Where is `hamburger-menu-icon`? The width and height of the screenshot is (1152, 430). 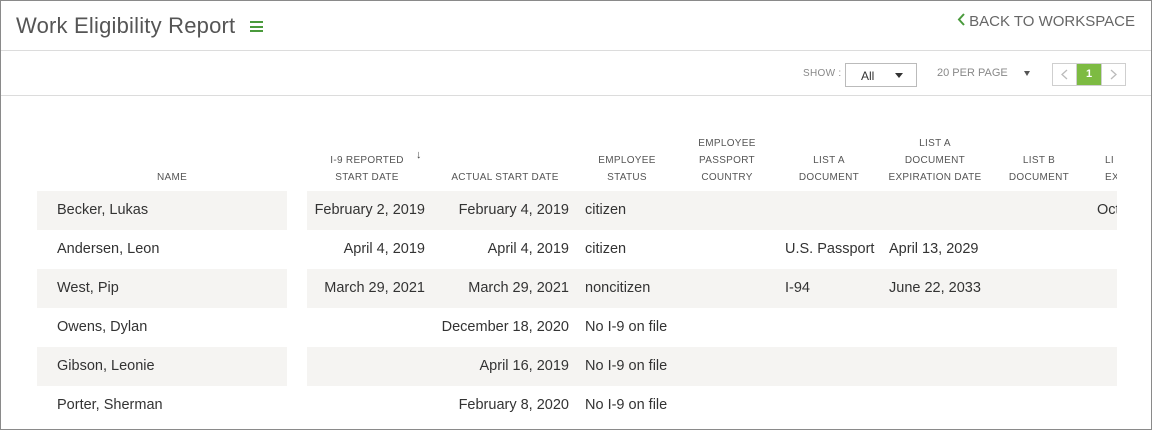 hamburger-menu-icon is located at coordinates (256, 26).